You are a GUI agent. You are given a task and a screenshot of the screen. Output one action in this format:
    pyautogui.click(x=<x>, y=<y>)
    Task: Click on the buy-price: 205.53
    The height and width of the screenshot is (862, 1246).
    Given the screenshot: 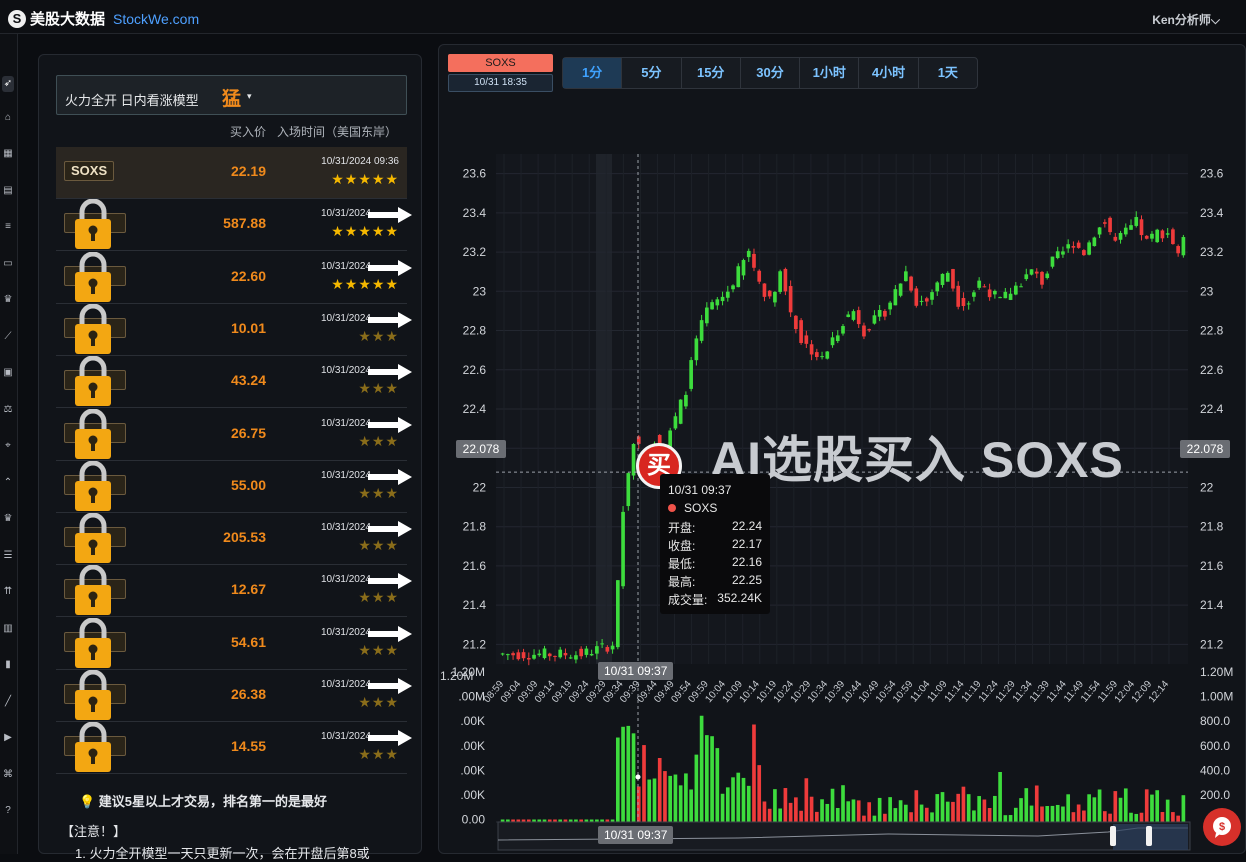 What is the action you would take?
    pyautogui.click(x=244, y=537)
    